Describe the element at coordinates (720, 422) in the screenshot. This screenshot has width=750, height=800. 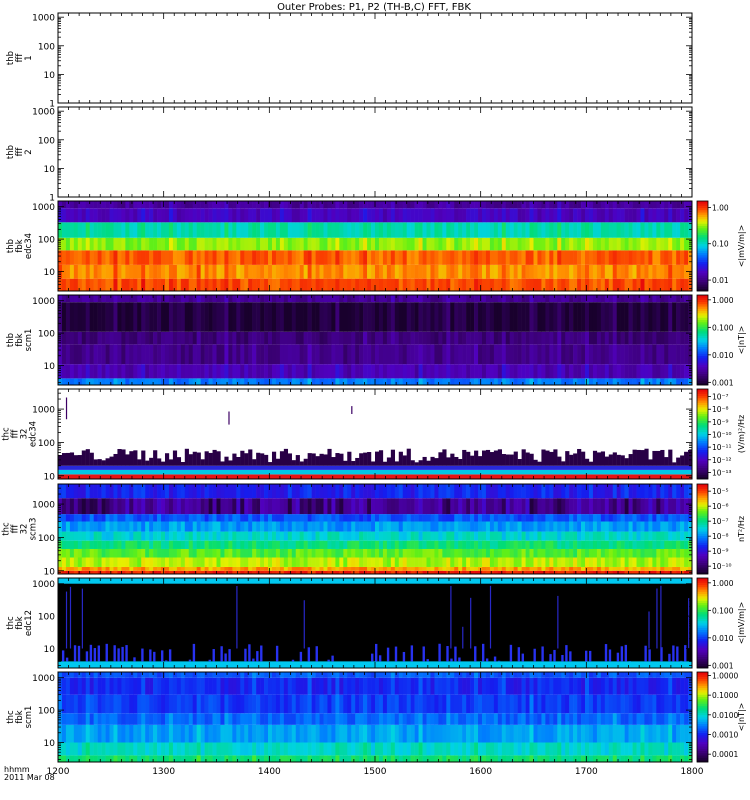
I see `colorbar-tick-label: 10⁻⁹` at that location.